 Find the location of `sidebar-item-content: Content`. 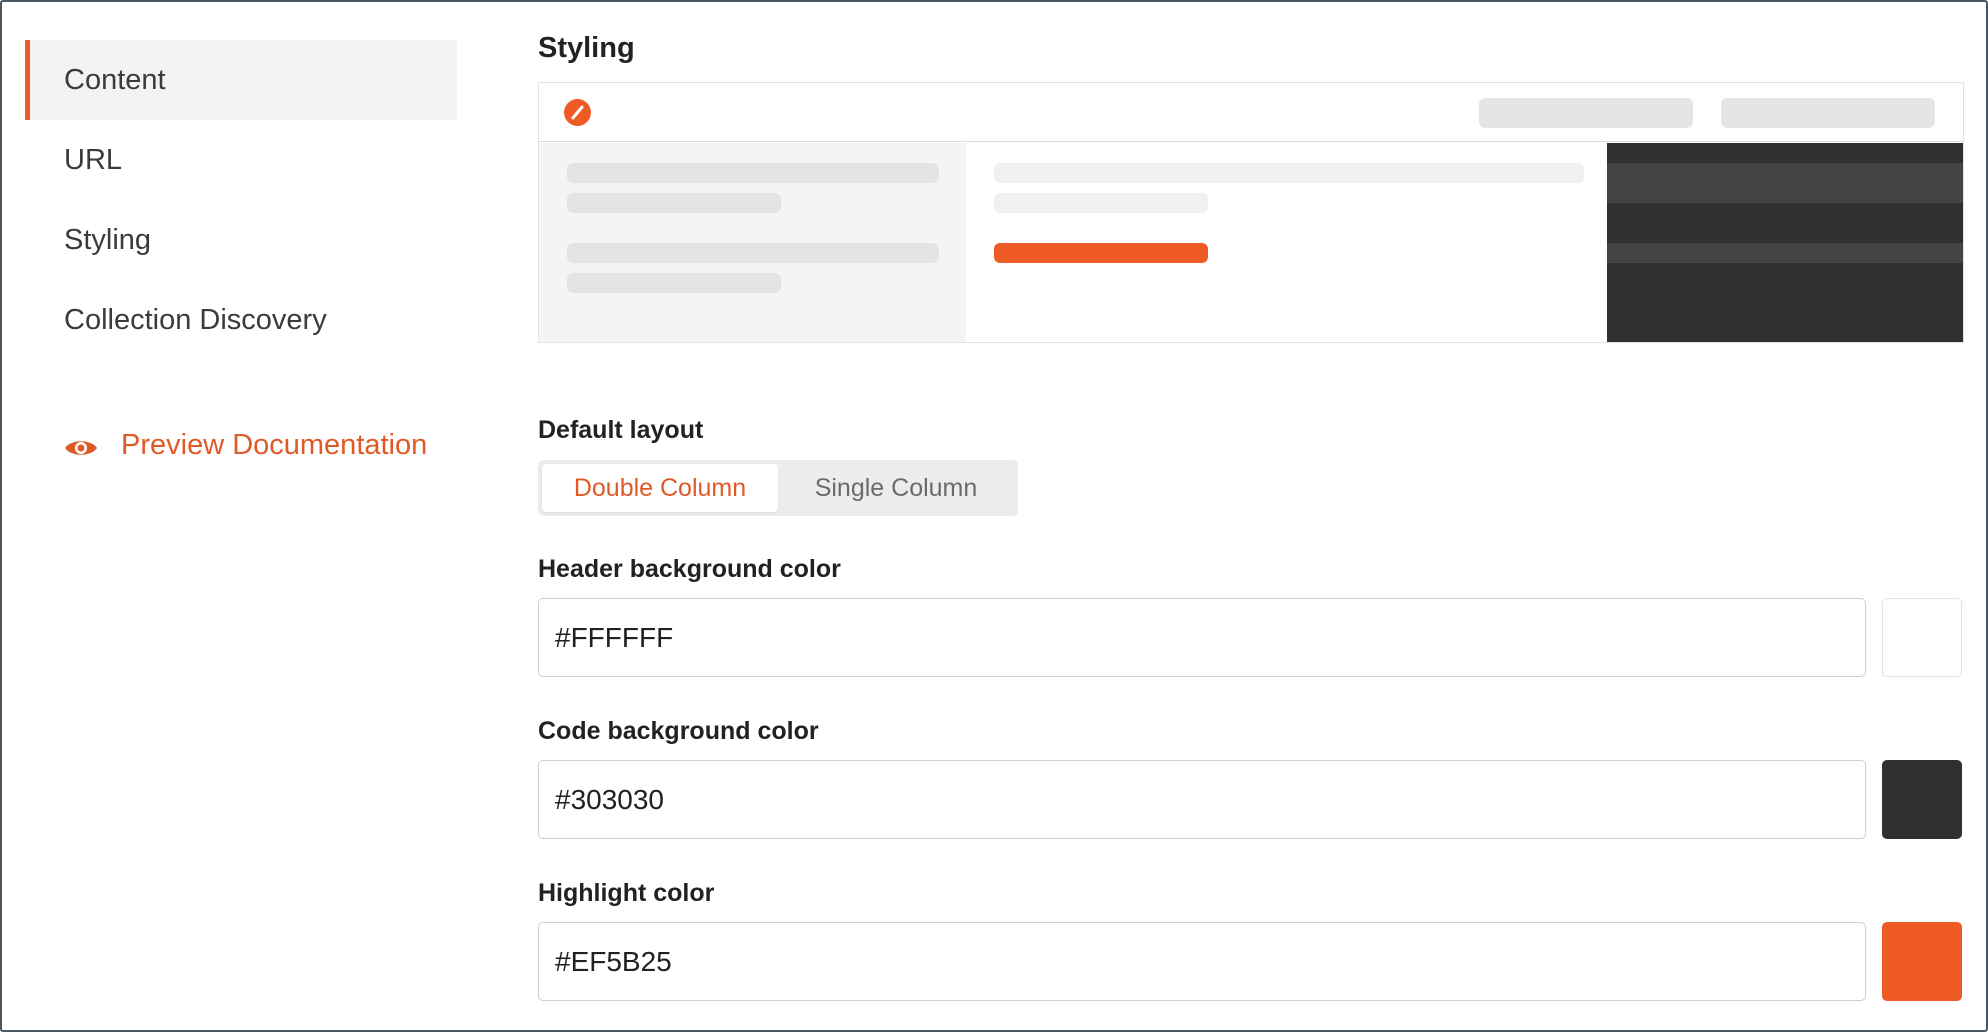

sidebar-item-content: Content is located at coordinates (241, 80).